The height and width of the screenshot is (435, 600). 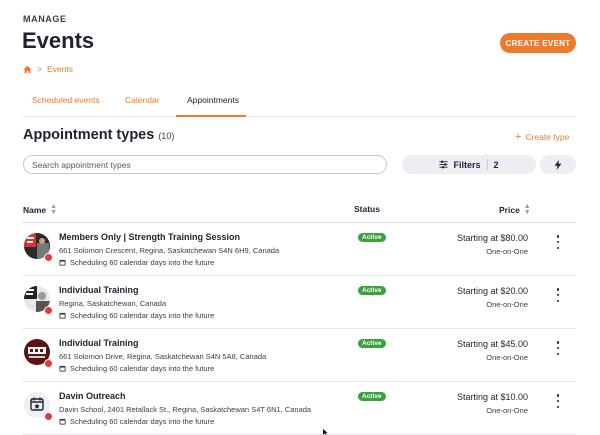 What do you see at coordinates (211, 116) in the screenshot?
I see `active-tab-indicator` at bounding box center [211, 116].